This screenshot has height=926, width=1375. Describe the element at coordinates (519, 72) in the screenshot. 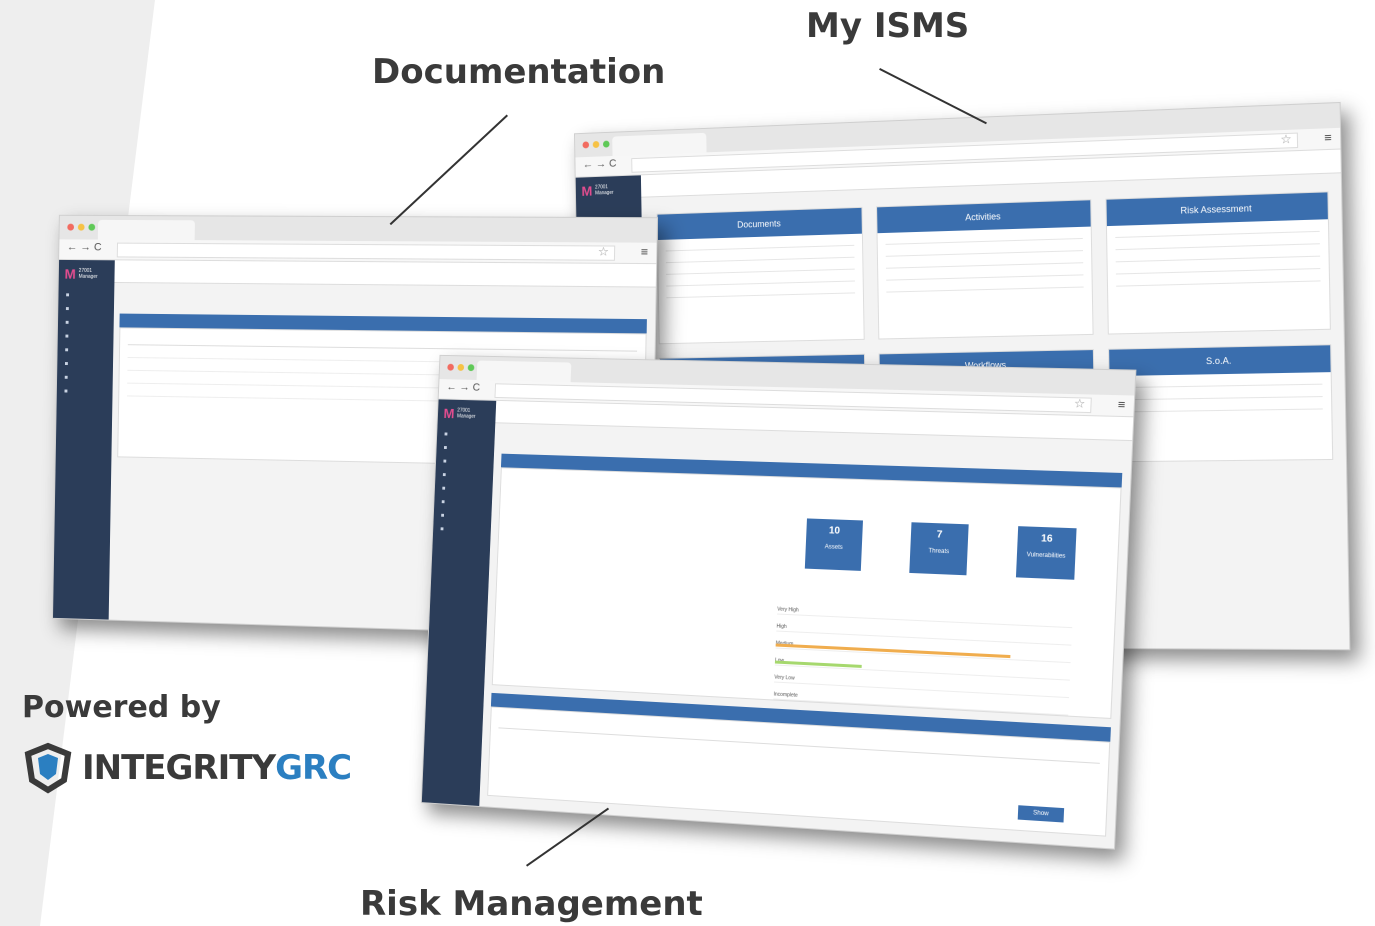

I see `label-documentation: Documentation` at that location.